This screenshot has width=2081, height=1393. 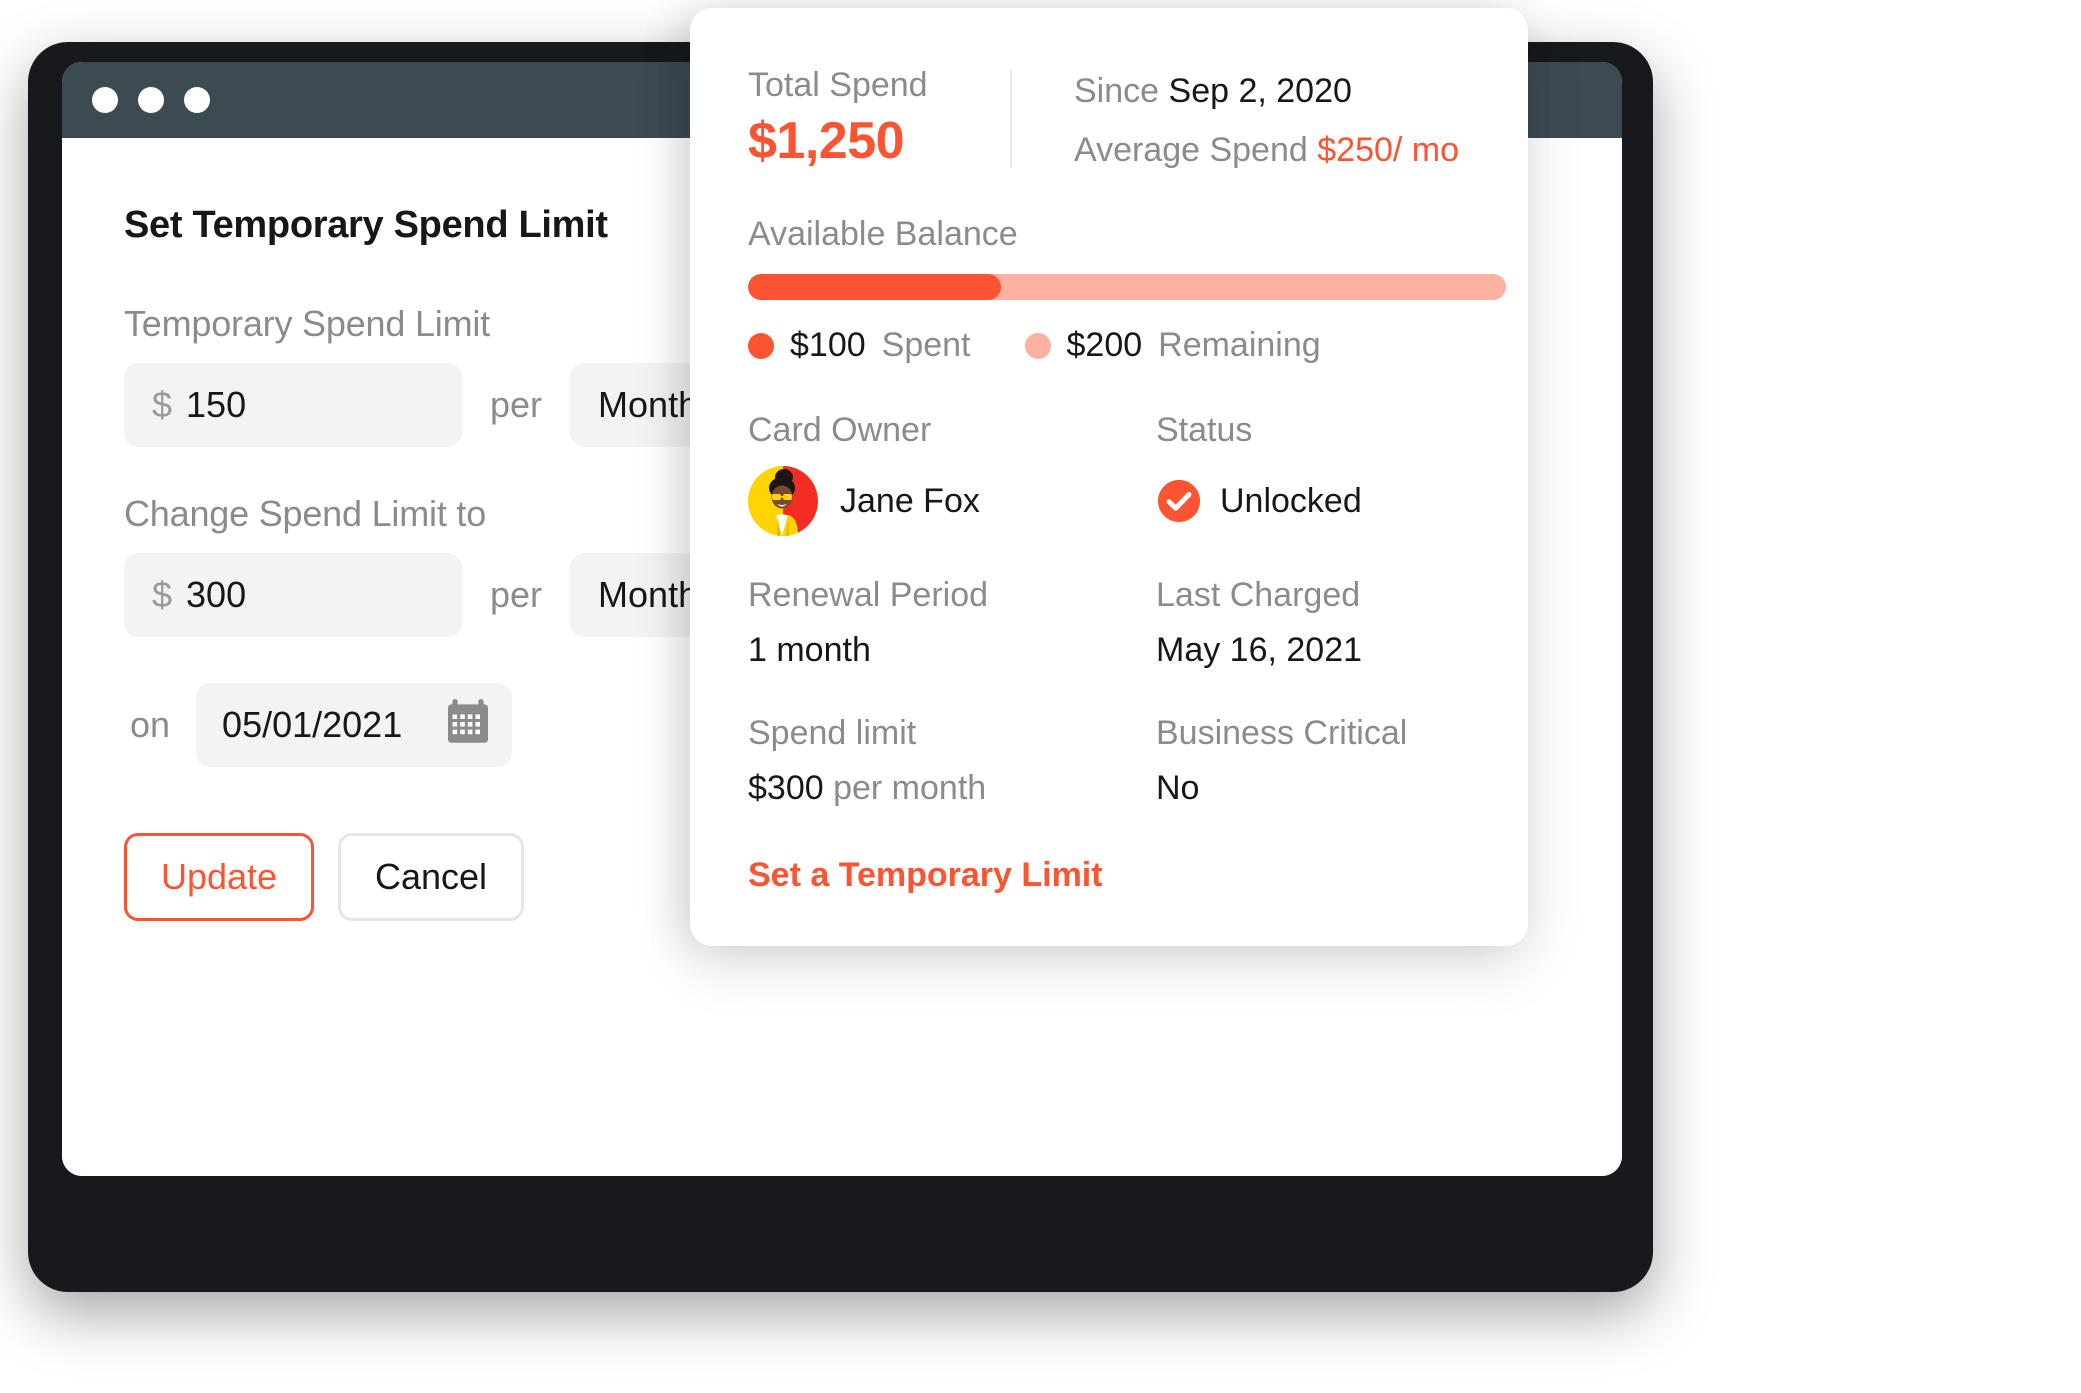 What do you see at coordinates (1204, 430) in the screenshot?
I see `status-label: Status` at bounding box center [1204, 430].